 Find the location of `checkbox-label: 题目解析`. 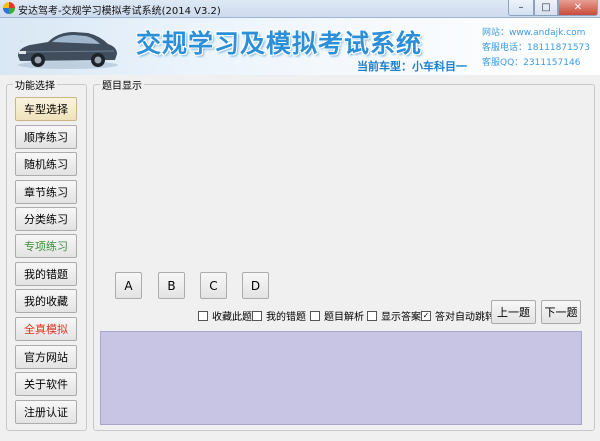

checkbox-label: 题目解析 is located at coordinates (344, 317).